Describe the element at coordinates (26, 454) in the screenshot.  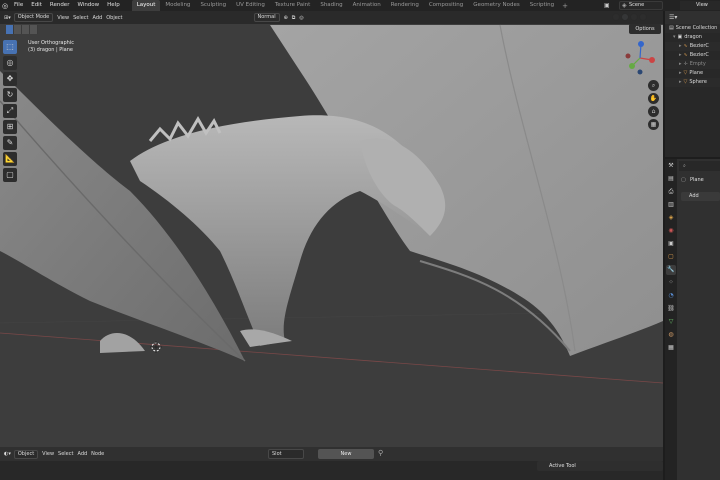
I see `bottom-mode-selector: Object` at that location.